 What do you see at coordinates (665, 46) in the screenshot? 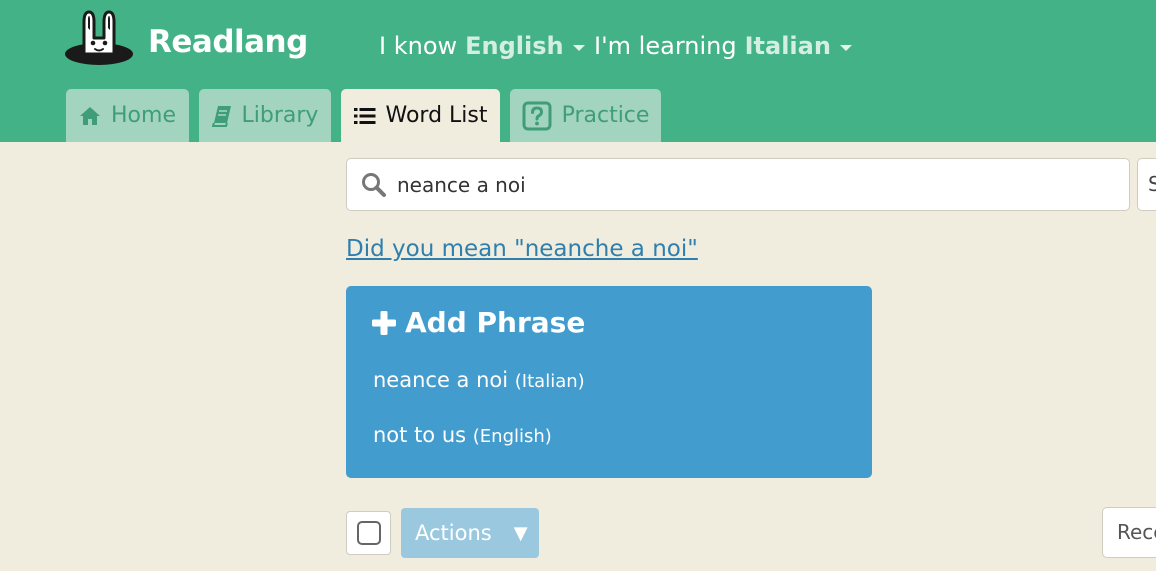
I see `learning-language-prefix: I'm learning` at bounding box center [665, 46].